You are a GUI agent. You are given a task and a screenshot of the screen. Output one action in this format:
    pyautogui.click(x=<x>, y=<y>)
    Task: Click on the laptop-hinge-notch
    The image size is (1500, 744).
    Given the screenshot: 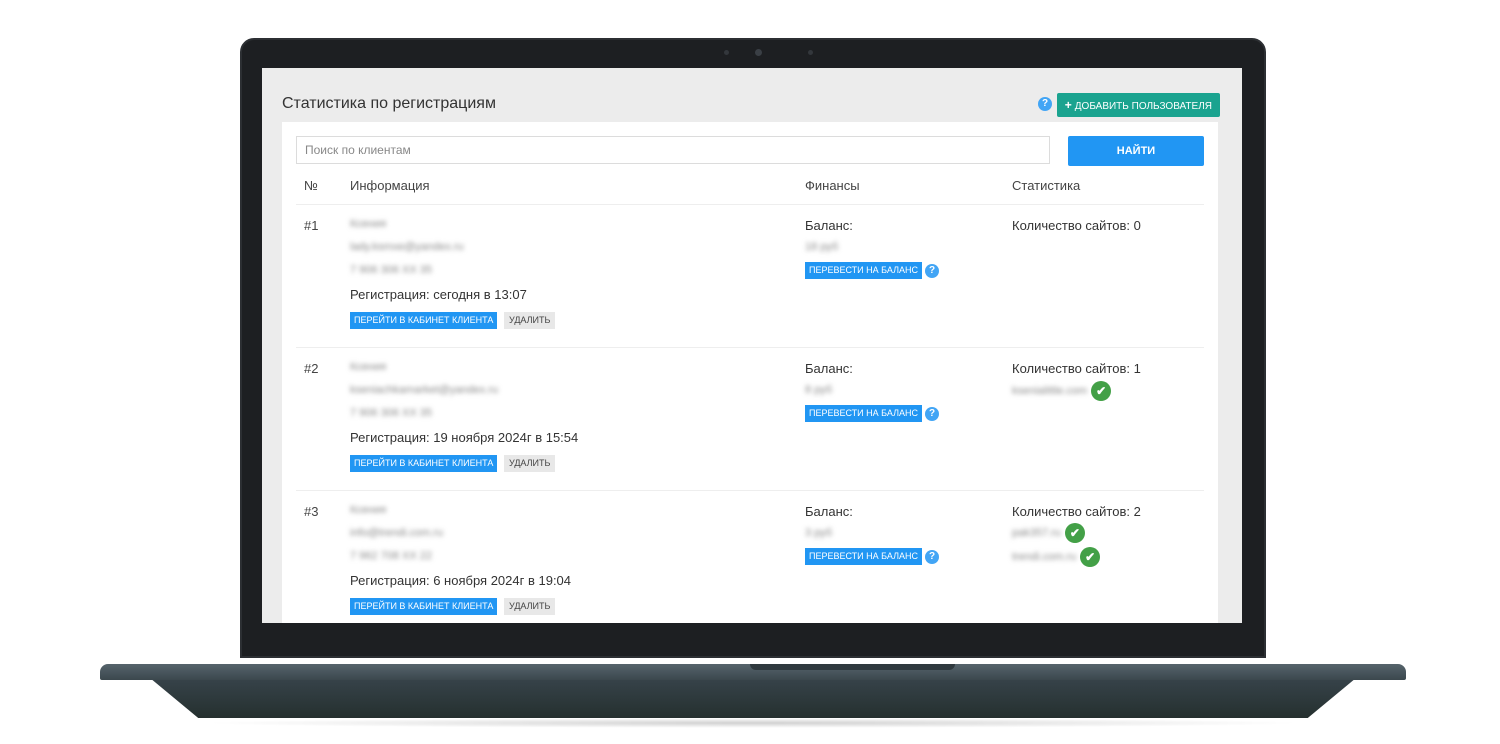 What is the action you would take?
    pyautogui.click(x=852, y=667)
    